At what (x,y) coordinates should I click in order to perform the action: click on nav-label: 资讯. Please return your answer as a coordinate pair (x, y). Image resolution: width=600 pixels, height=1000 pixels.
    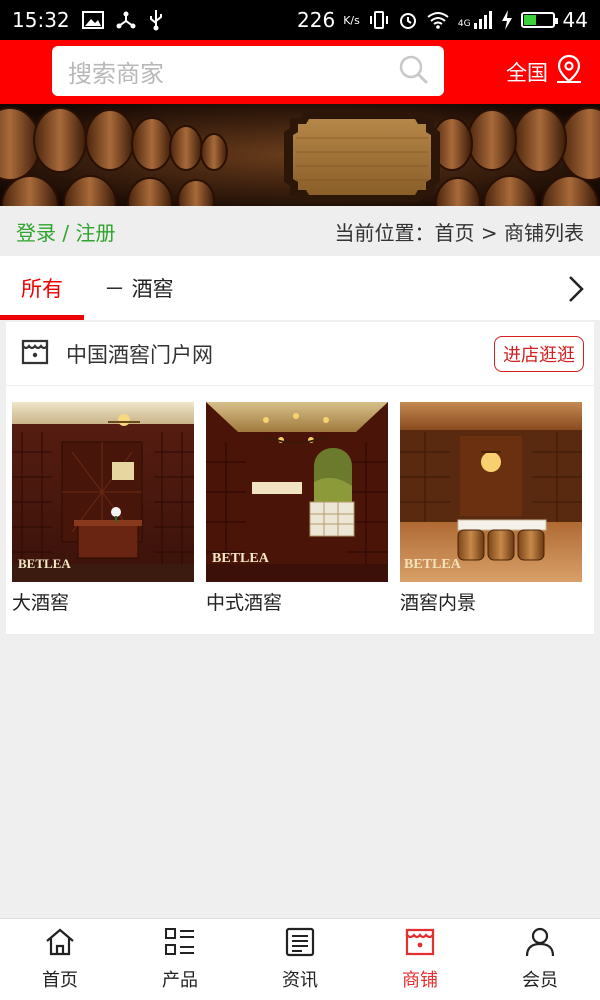
    Looking at the image, I should click on (300, 980).